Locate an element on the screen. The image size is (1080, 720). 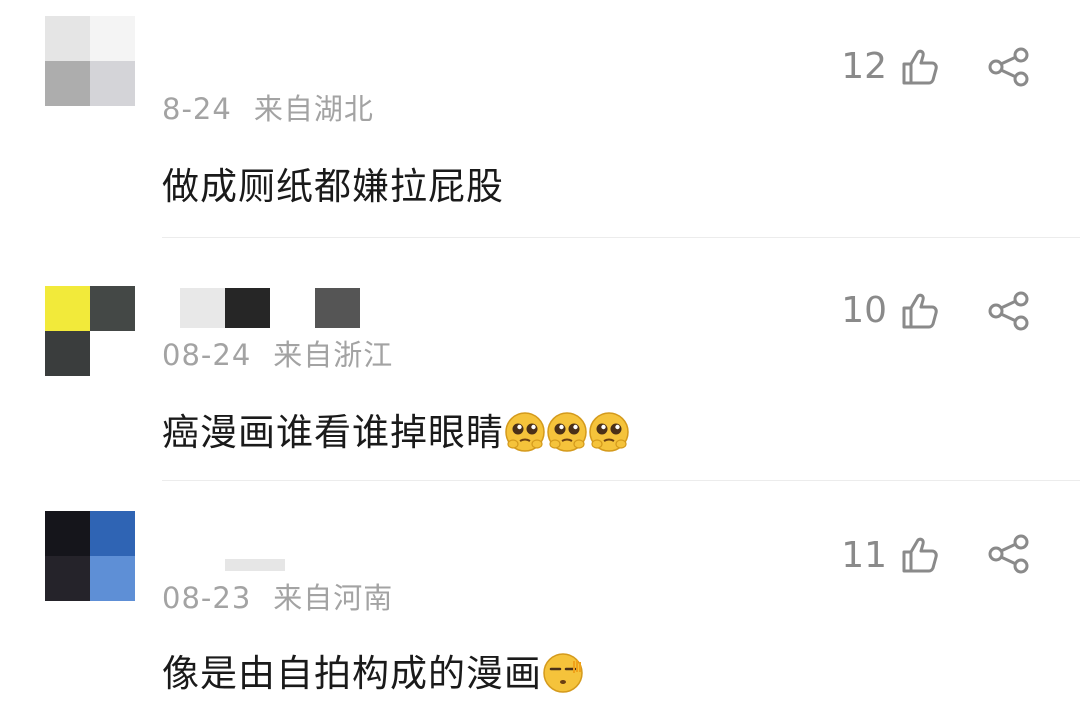
comment-meta: 8-24 来自湖北 is located at coordinates (268, 107).